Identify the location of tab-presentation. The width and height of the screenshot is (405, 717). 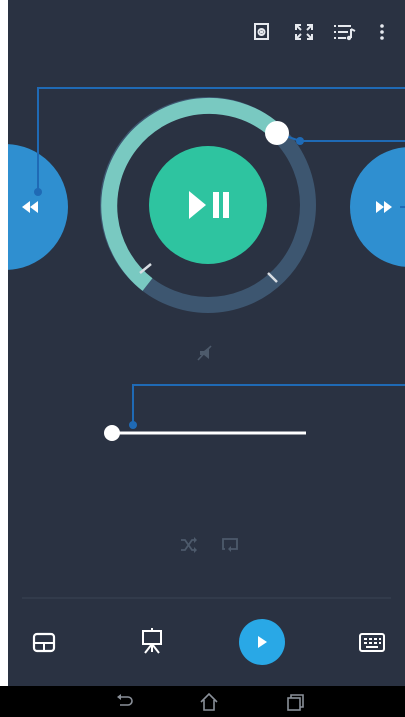
(152, 641).